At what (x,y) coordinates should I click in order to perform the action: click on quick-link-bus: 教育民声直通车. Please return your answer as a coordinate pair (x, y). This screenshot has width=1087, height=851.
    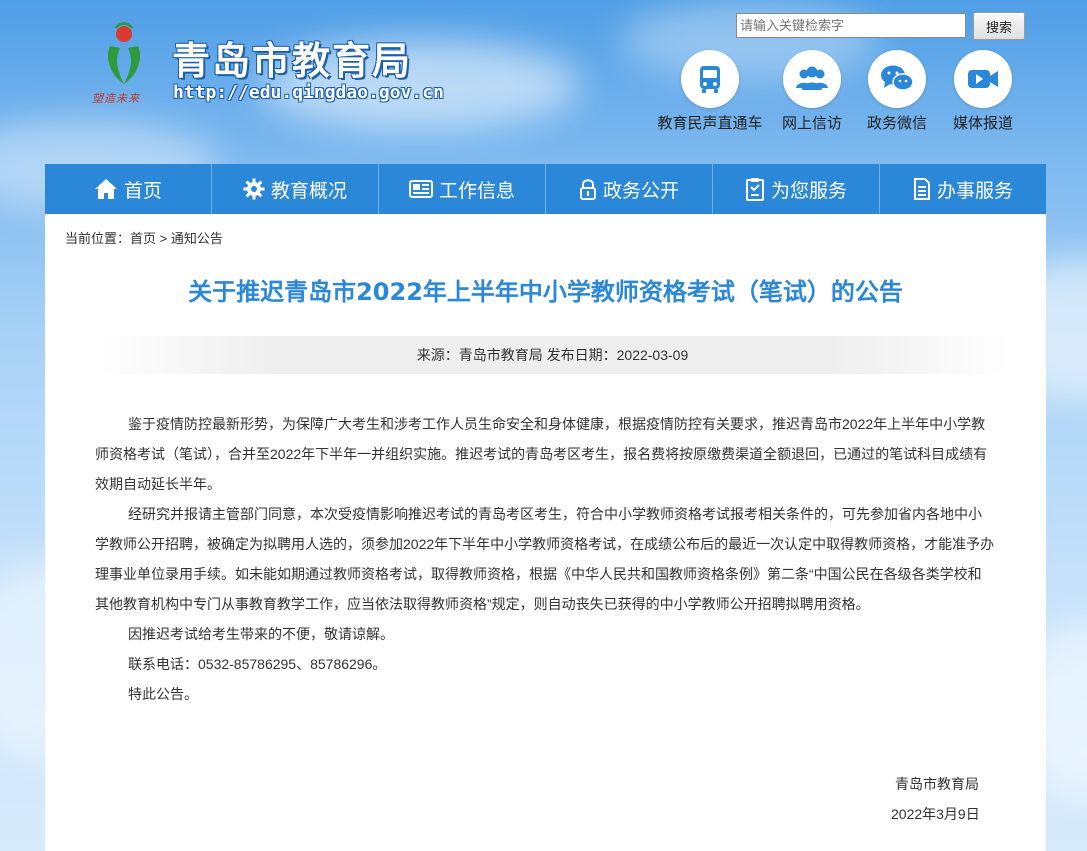
    Looking at the image, I should click on (710, 91).